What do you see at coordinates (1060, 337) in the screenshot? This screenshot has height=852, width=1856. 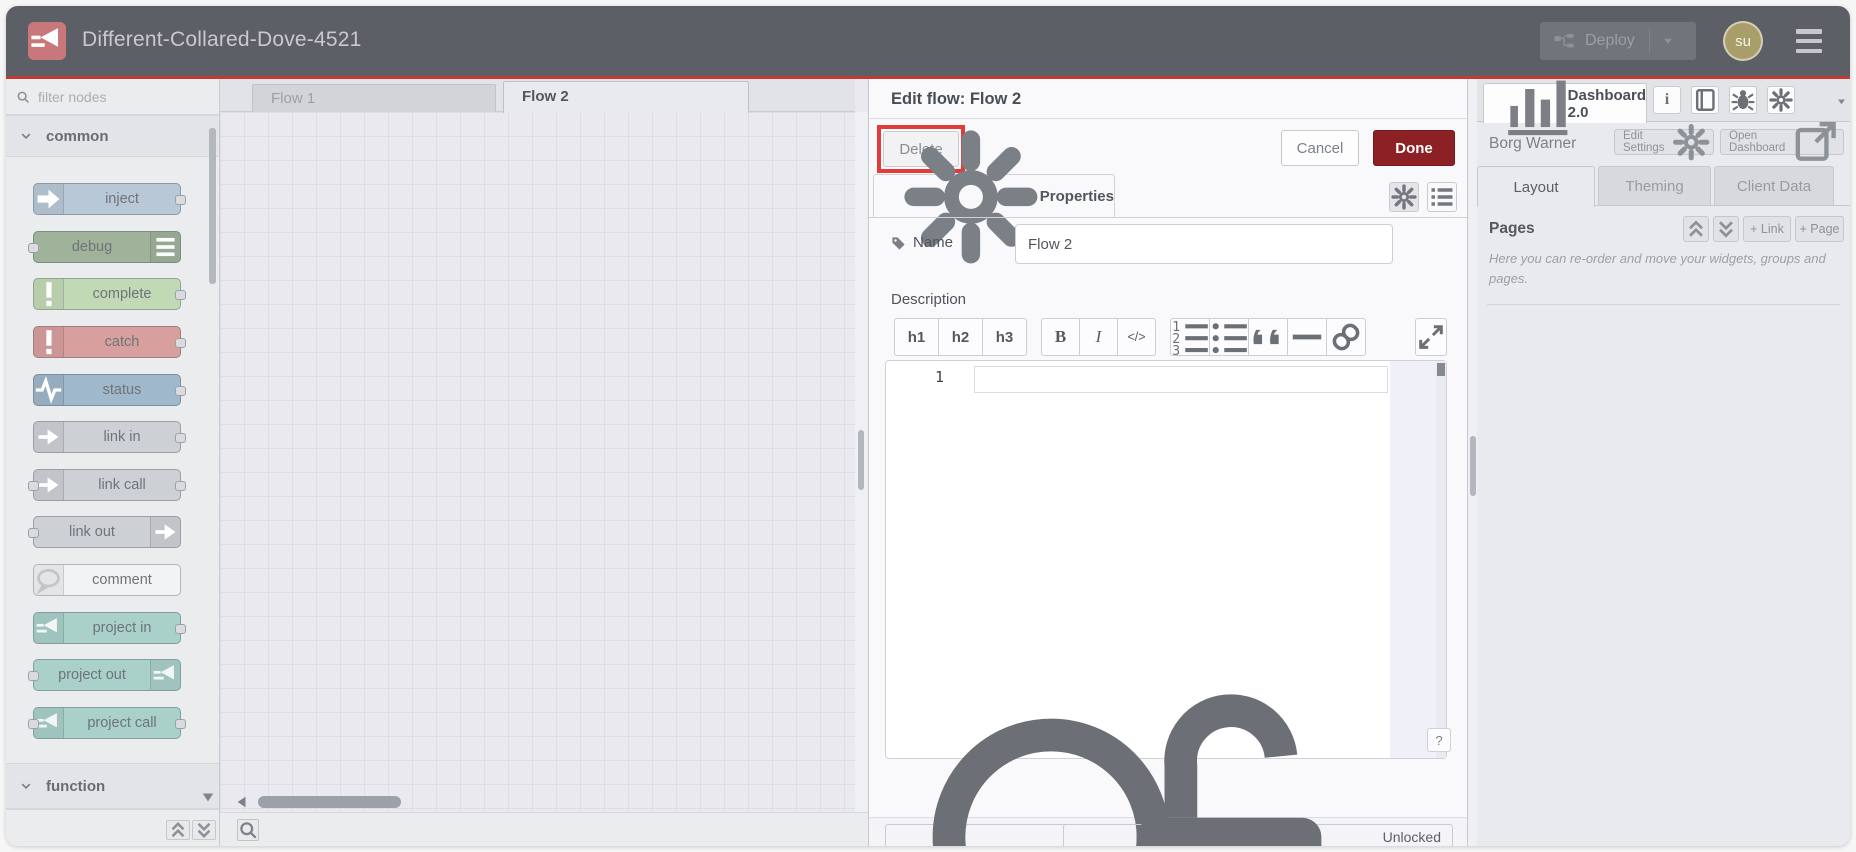 I see `bold-button: B` at bounding box center [1060, 337].